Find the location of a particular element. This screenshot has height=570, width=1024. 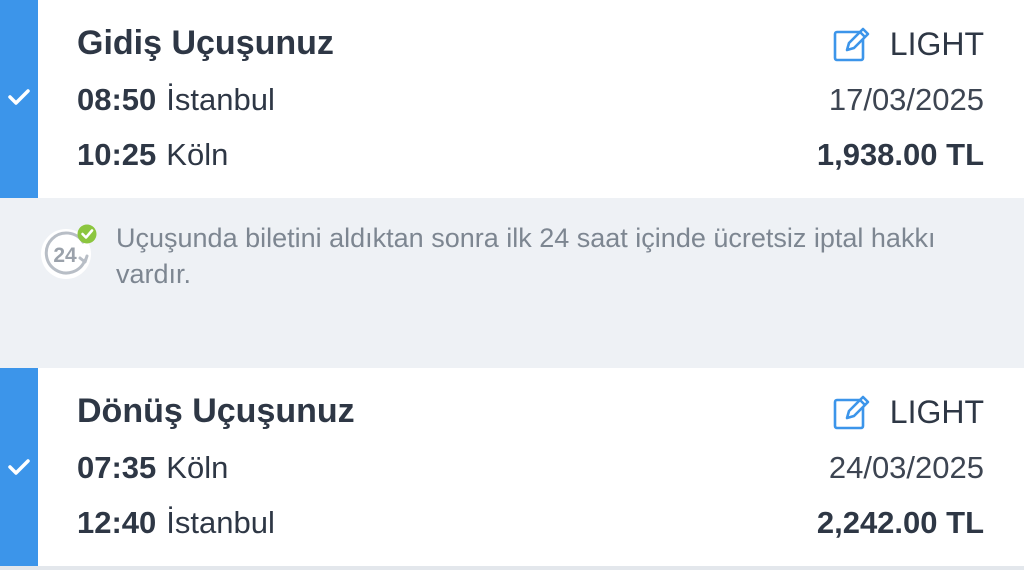

departure-time: 07:35 is located at coordinates (117, 467).